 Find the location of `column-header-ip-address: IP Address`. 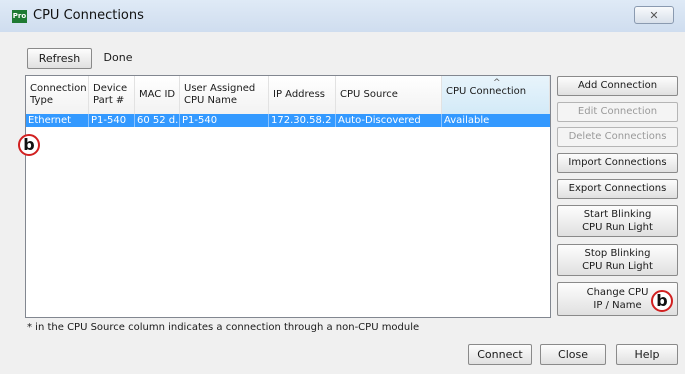

column-header-ip-address: IP Address is located at coordinates (302, 95).